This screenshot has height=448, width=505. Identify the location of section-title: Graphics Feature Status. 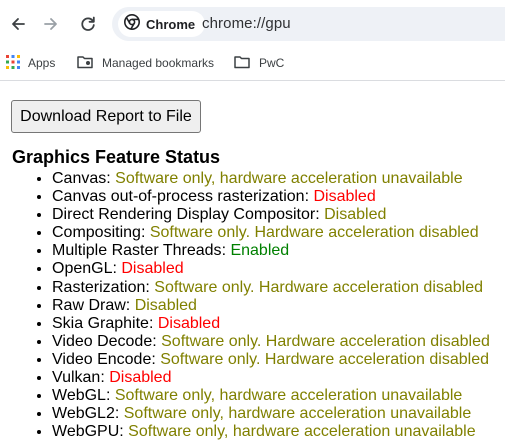
(116, 157).